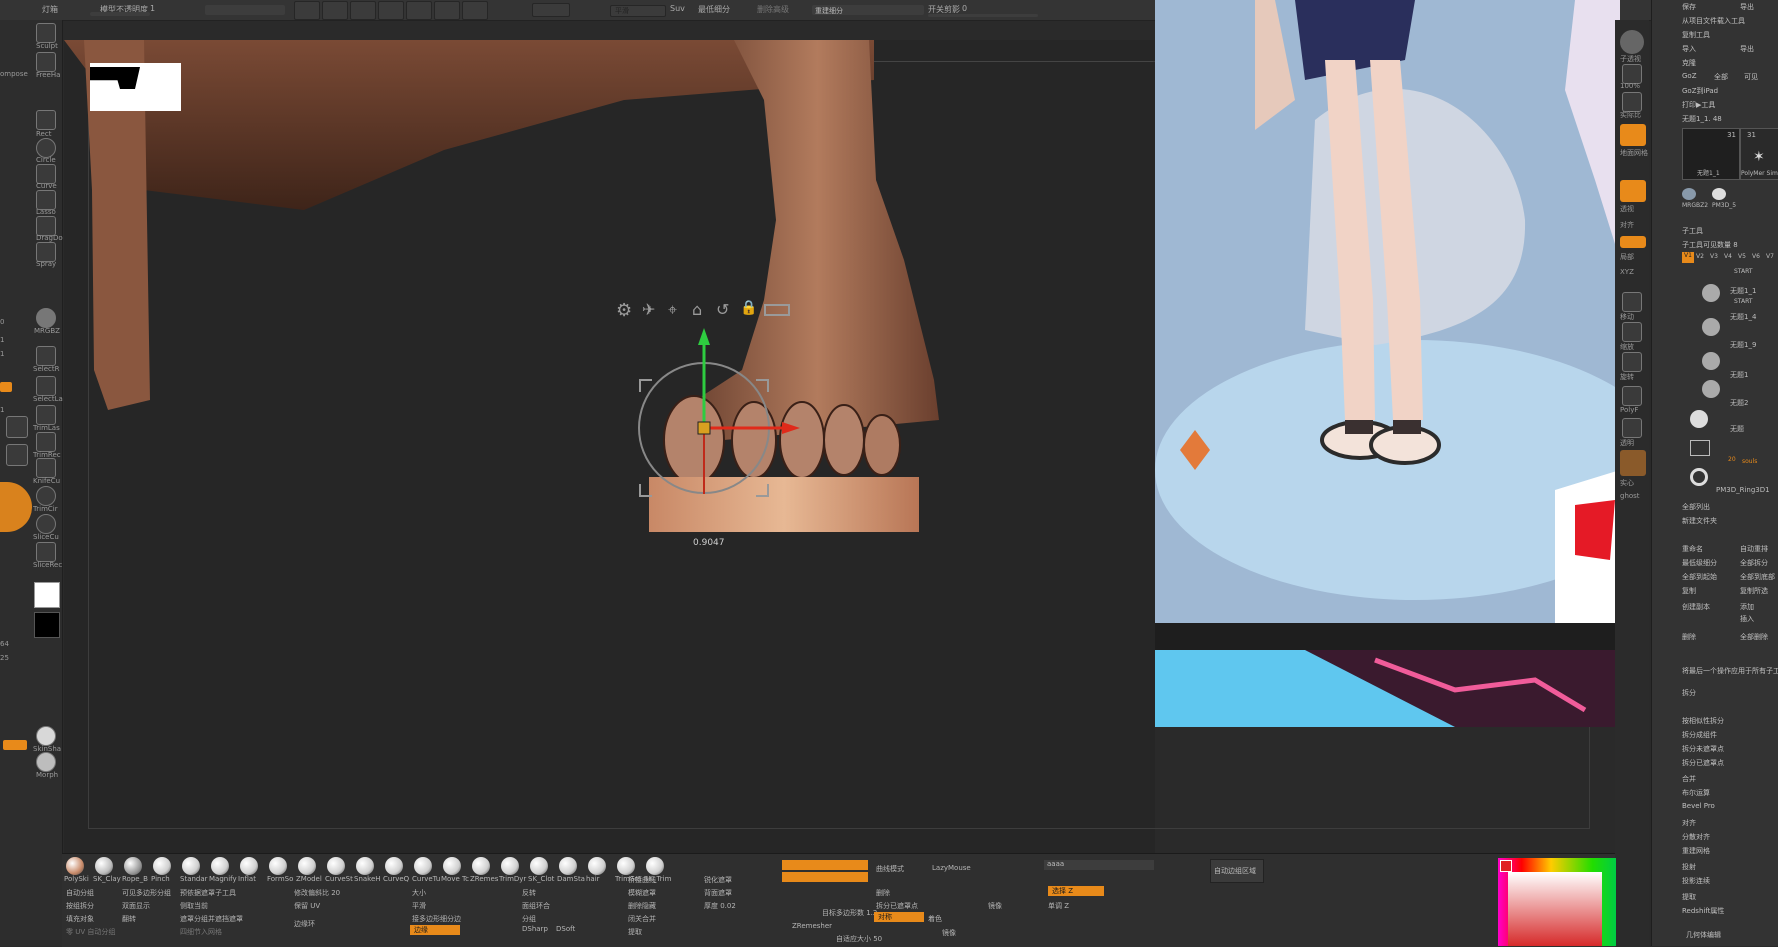 The image size is (1778, 947). What do you see at coordinates (1715, 734) in the screenshot?
I see `palette-row: 拆分成组件` at bounding box center [1715, 734].